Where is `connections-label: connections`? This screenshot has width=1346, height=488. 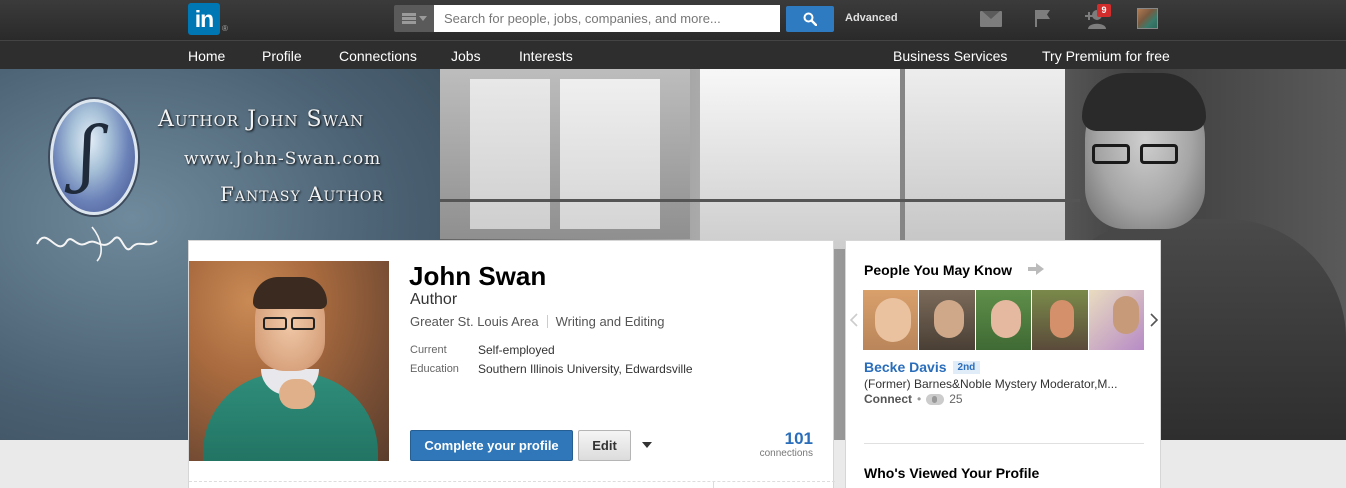
connections-label: connections is located at coordinates (786, 453).